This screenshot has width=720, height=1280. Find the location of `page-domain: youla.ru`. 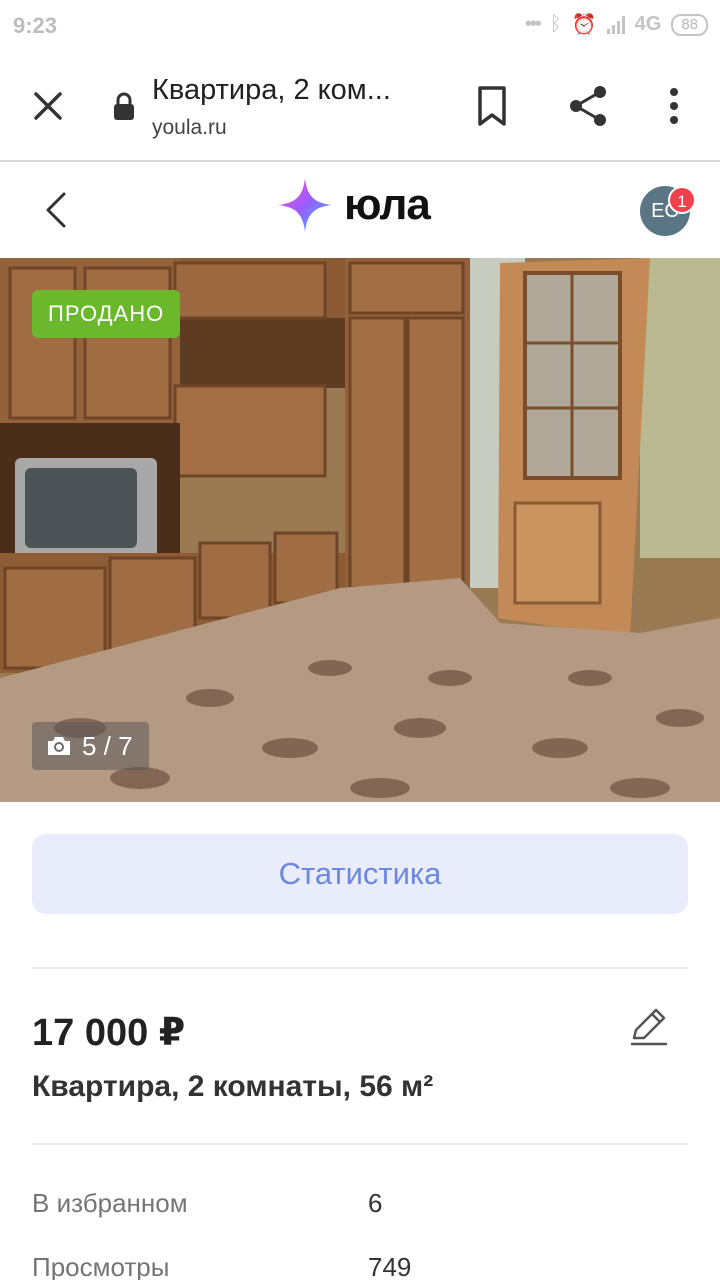

page-domain: youla.ru is located at coordinates (189, 128).